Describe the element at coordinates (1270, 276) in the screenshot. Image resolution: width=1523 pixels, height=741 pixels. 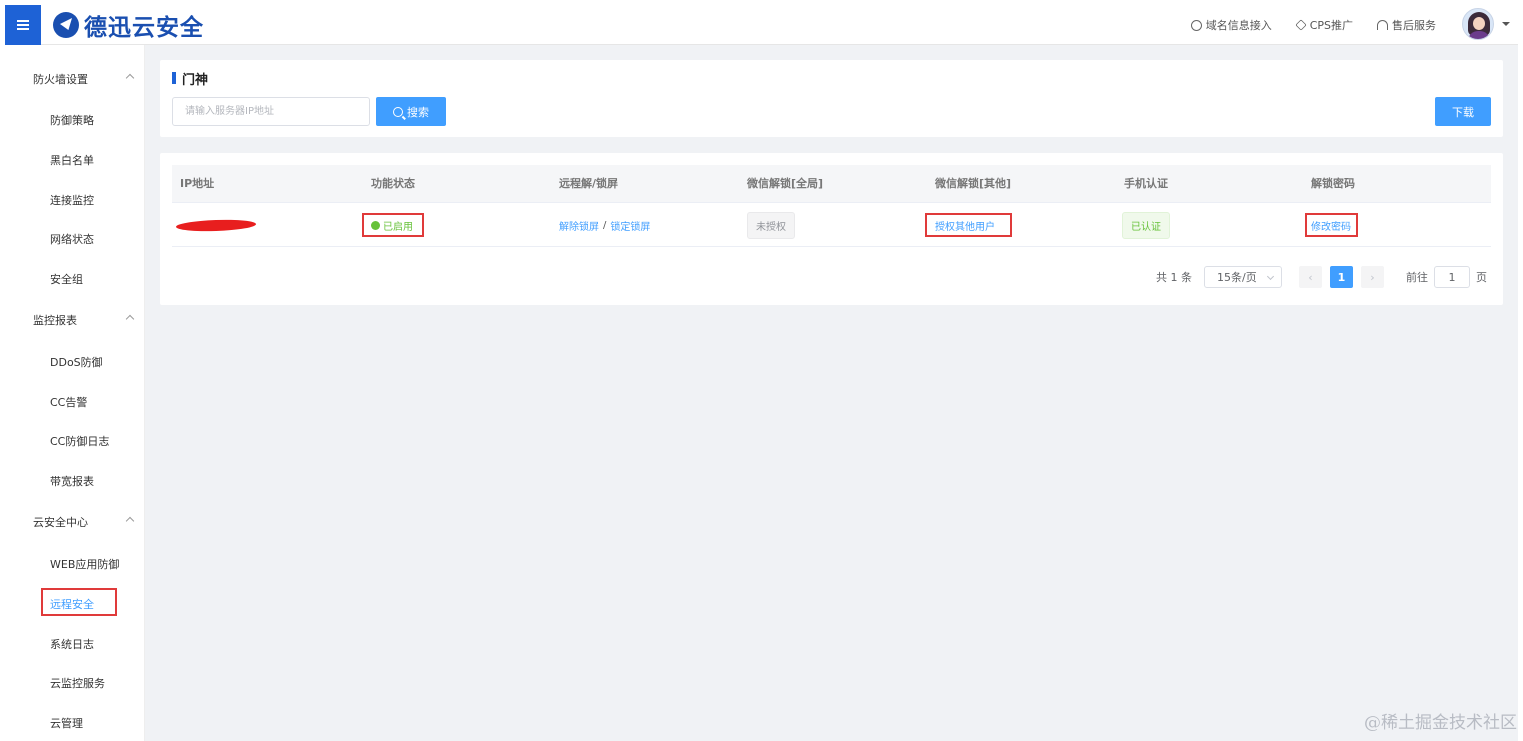
I see `chevron-down-icon` at that location.